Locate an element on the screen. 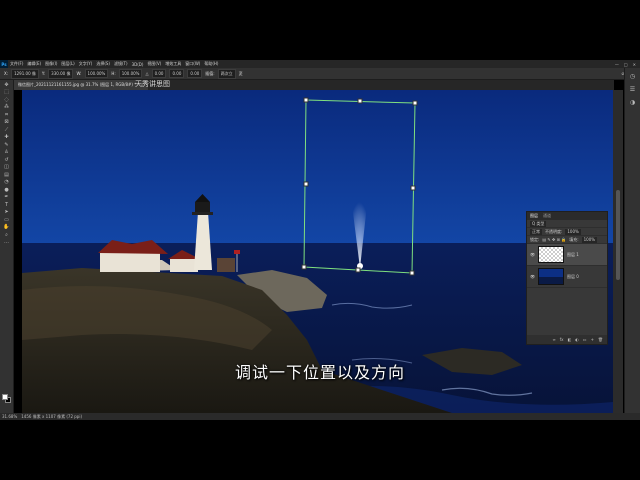 This screenshot has width=640, height=480. angle-icon: △ is located at coordinates (147, 73).